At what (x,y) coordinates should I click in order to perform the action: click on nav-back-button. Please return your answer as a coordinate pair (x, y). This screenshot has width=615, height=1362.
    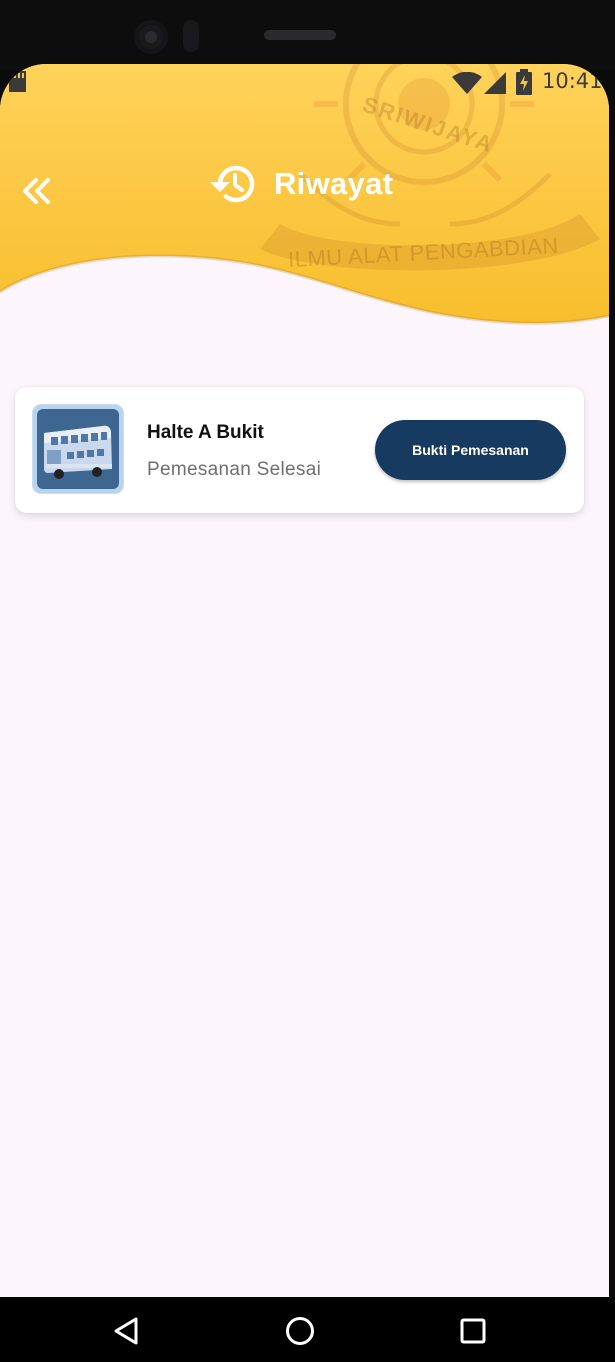
    Looking at the image, I should click on (127, 1331).